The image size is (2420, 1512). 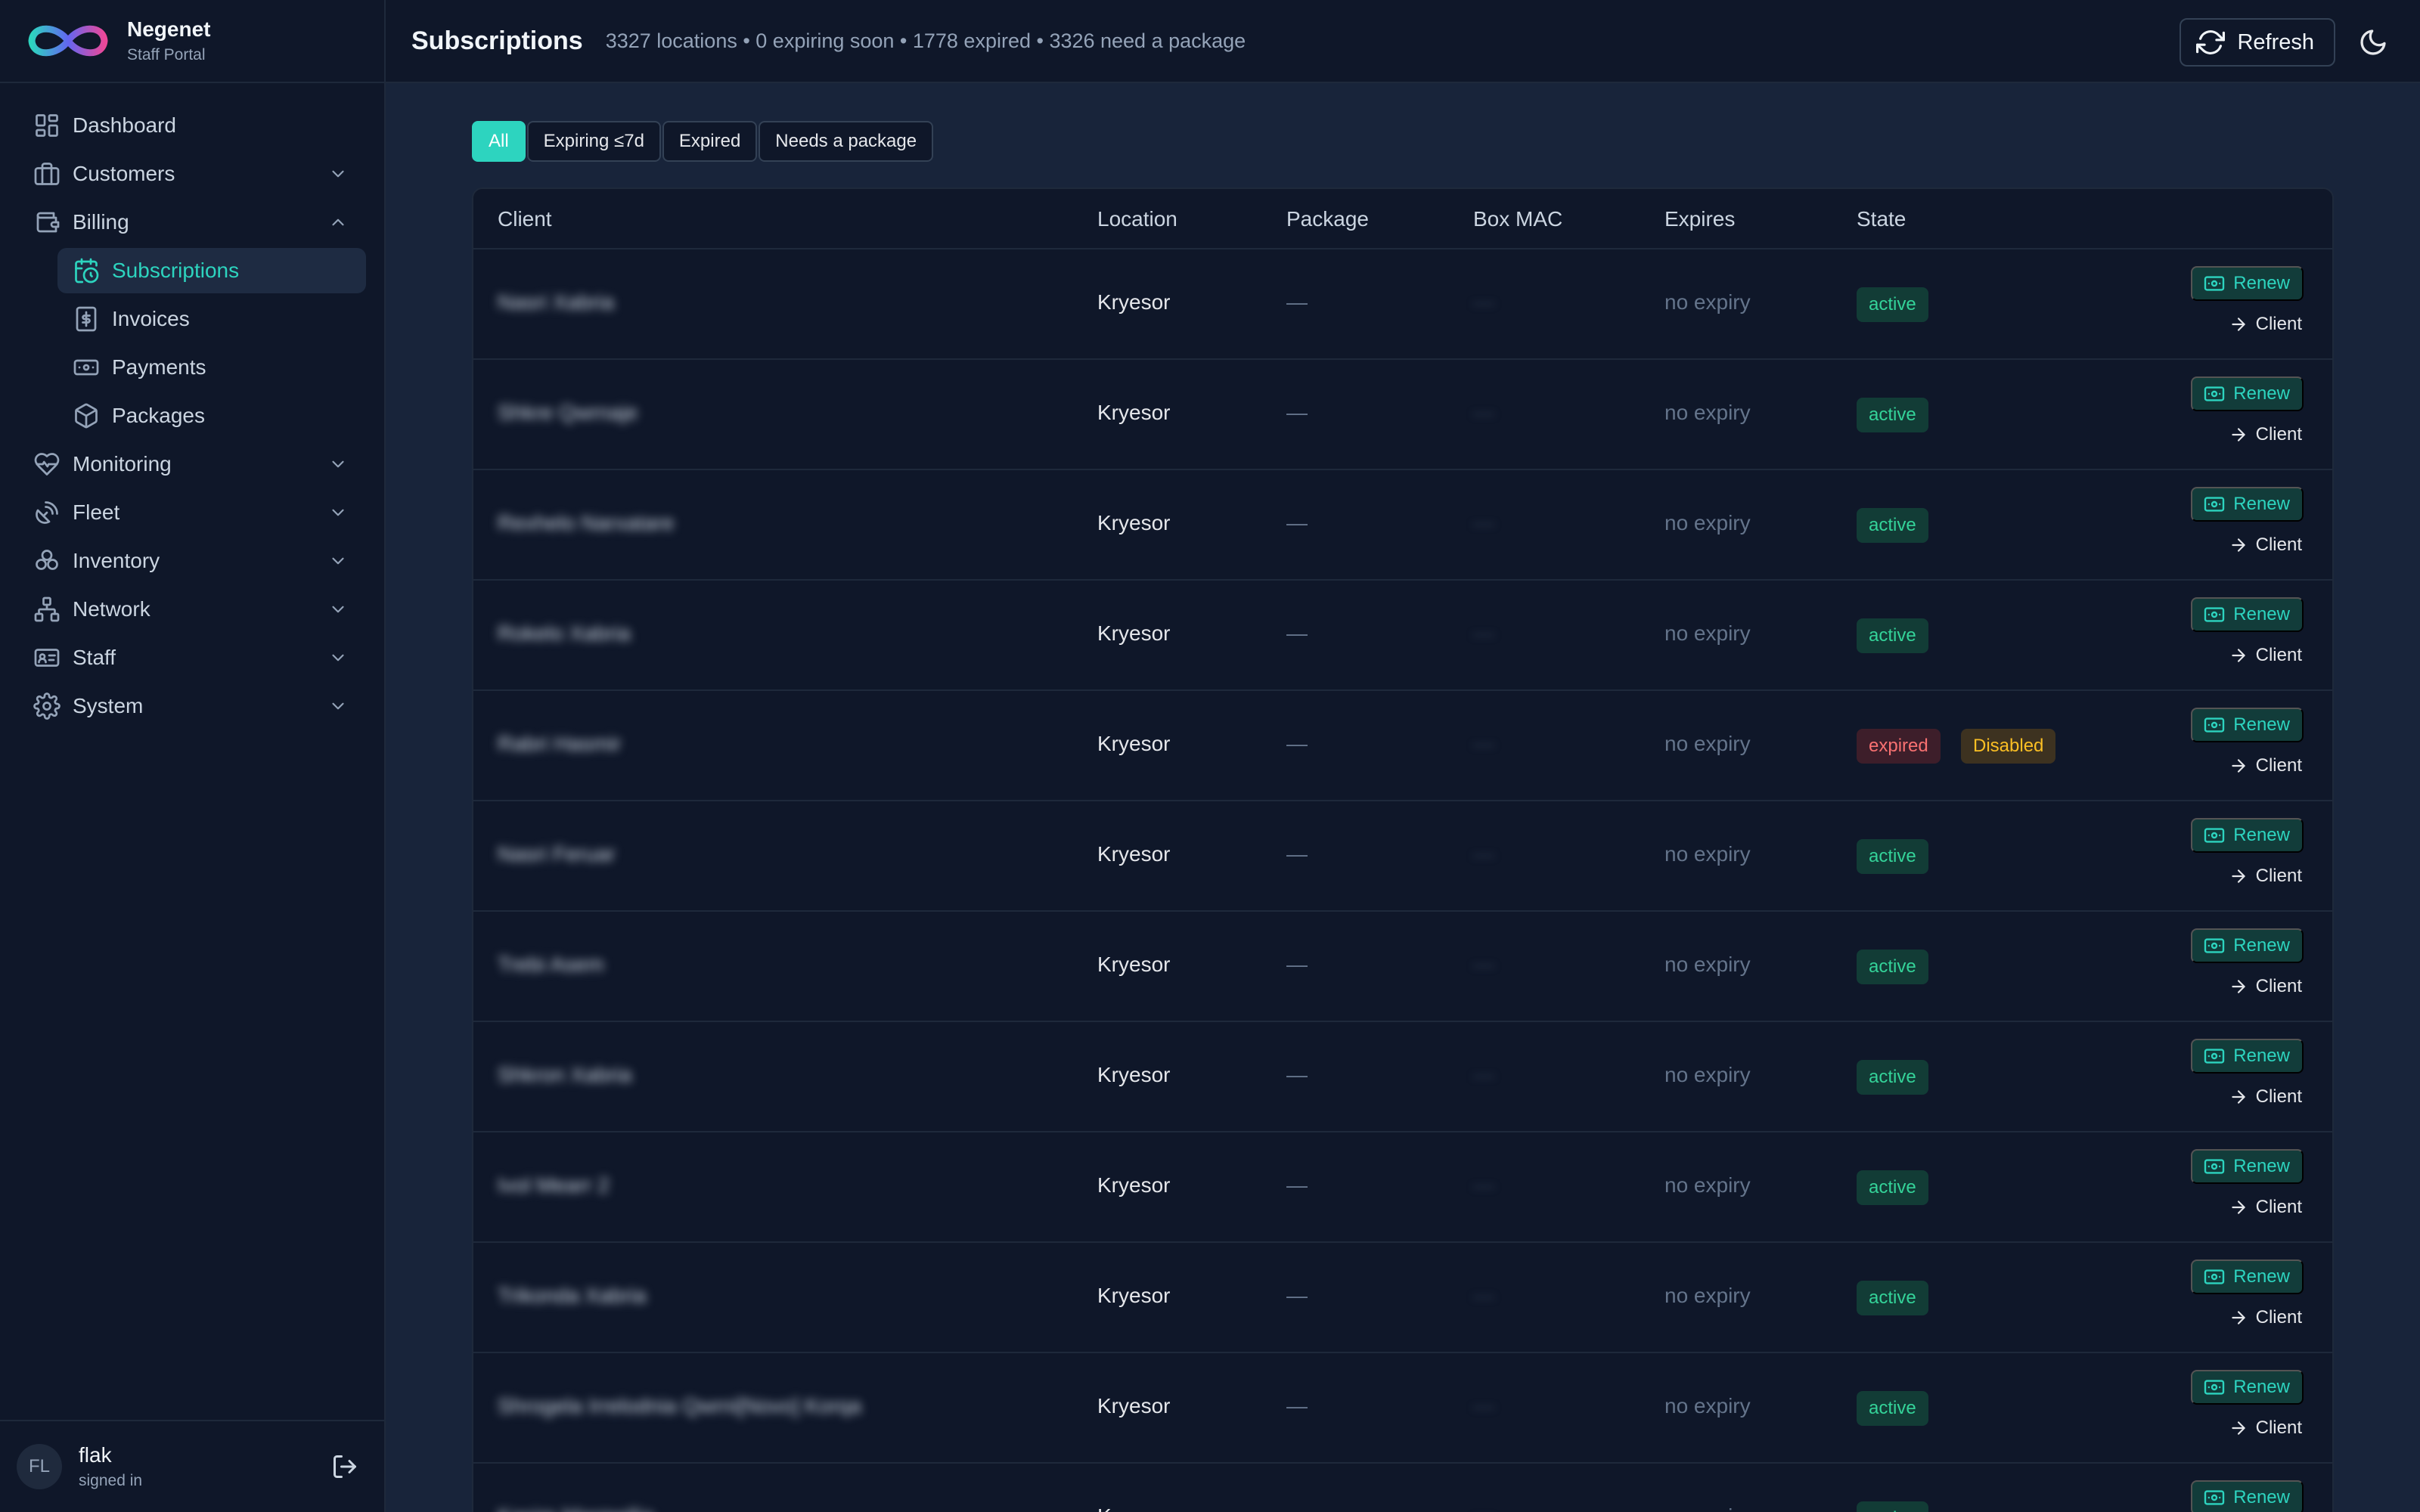 I want to click on sidebar-item-staff: Staff, so click(x=192, y=657).